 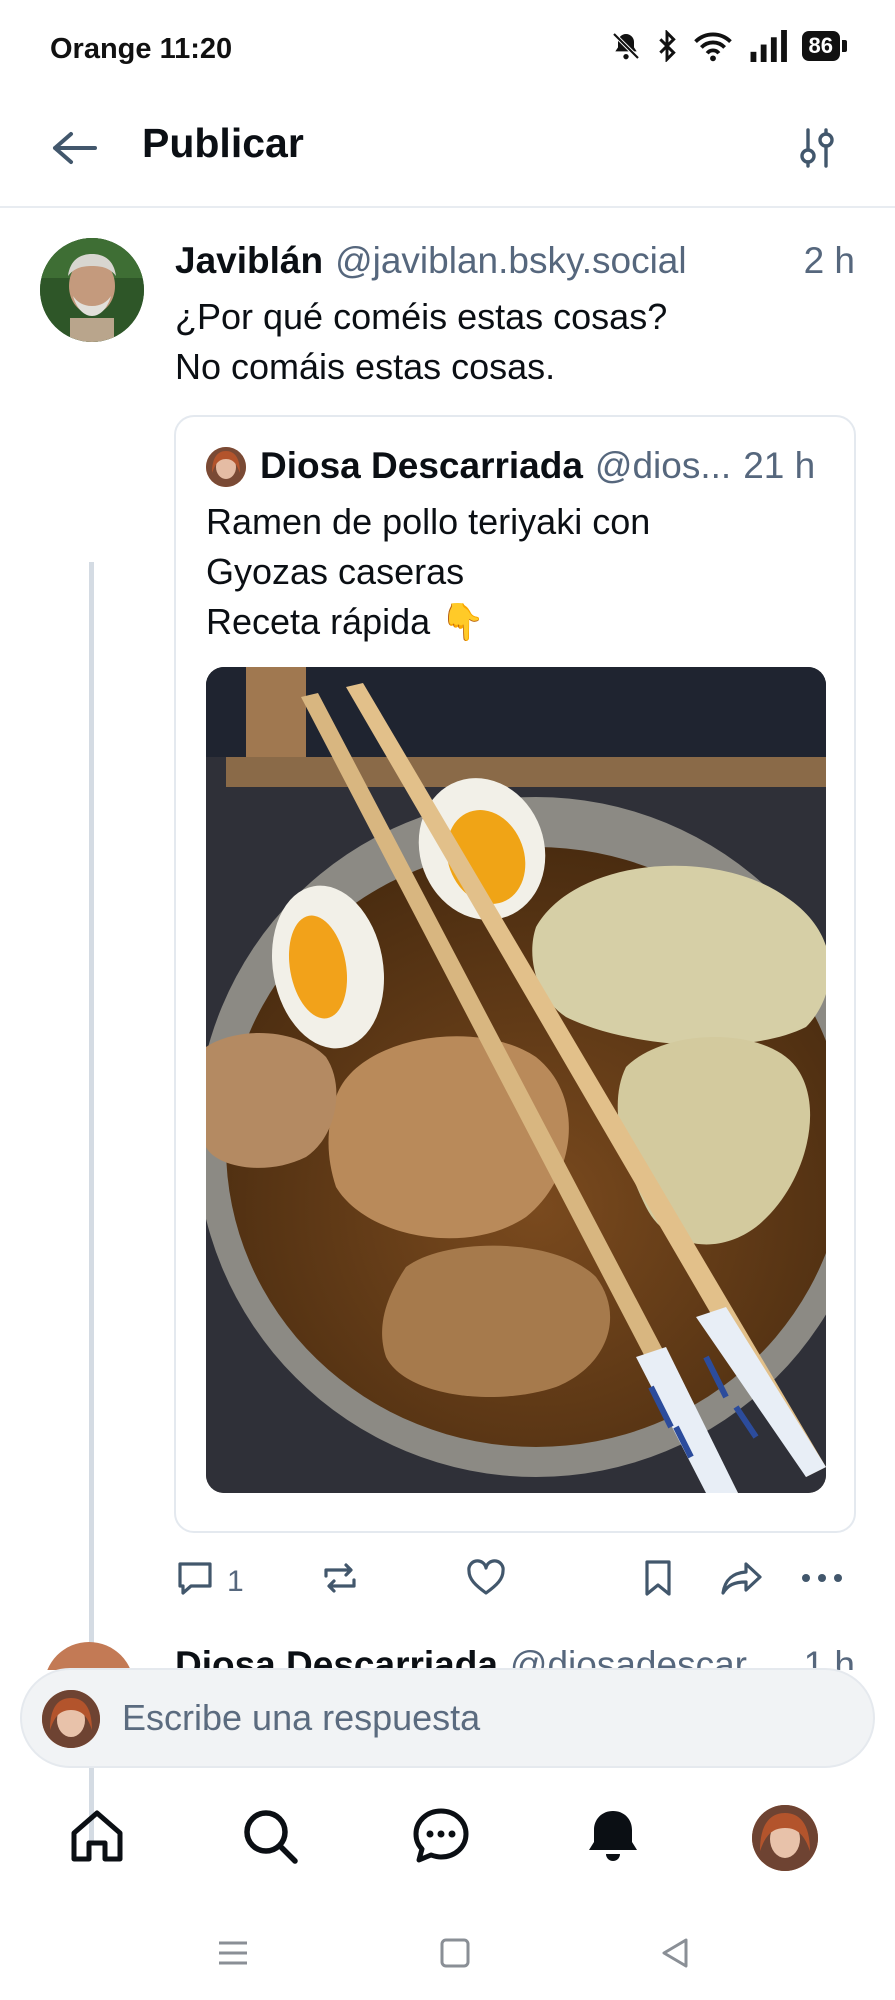 What do you see at coordinates (226, 467) in the screenshot?
I see `quote-author-avatar` at bounding box center [226, 467].